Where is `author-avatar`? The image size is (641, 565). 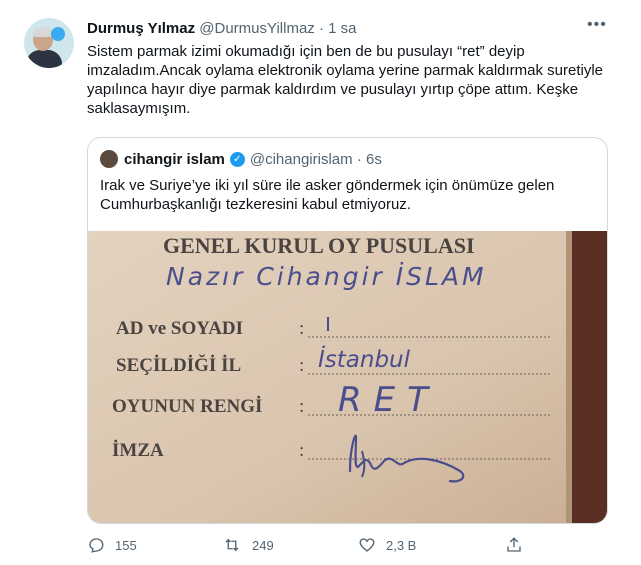 author-avatar is located at coordinates (49, 43).